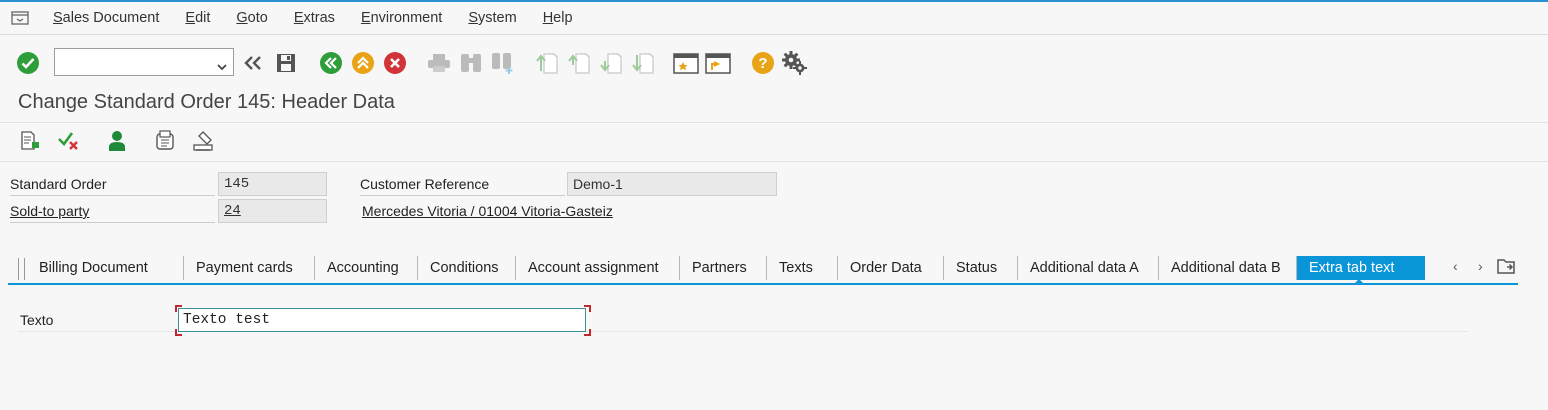 The image size is (1548, 410). Describe the element at coordinates (802, 268) in the screenshot. I see `tab-texts: Texts` at that location.